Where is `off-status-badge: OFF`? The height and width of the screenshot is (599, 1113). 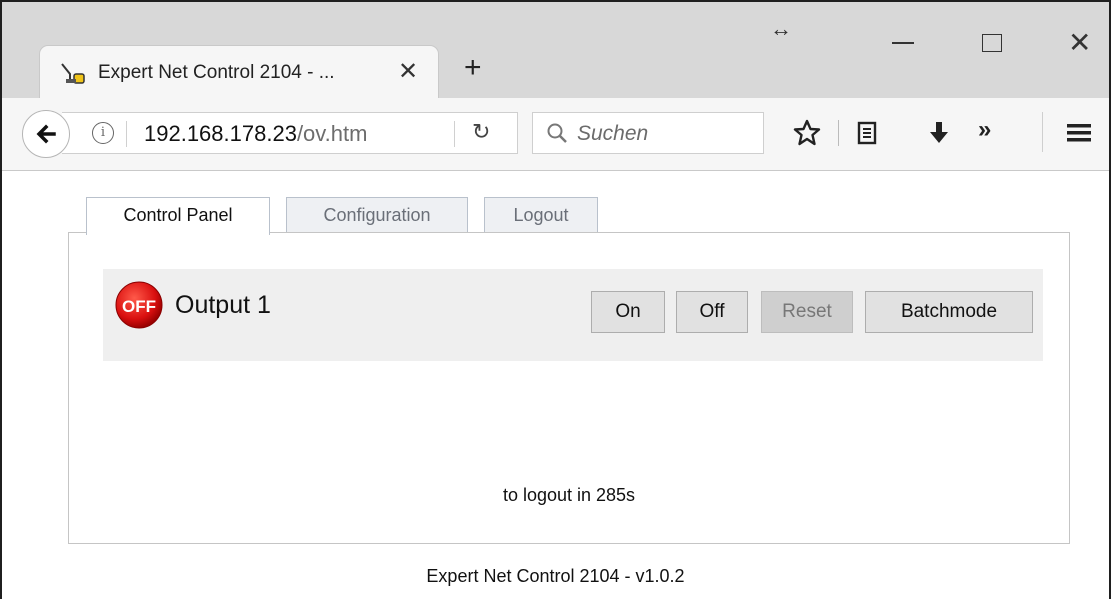
off-status-badge: OFF is located at coordinates (139, 305).